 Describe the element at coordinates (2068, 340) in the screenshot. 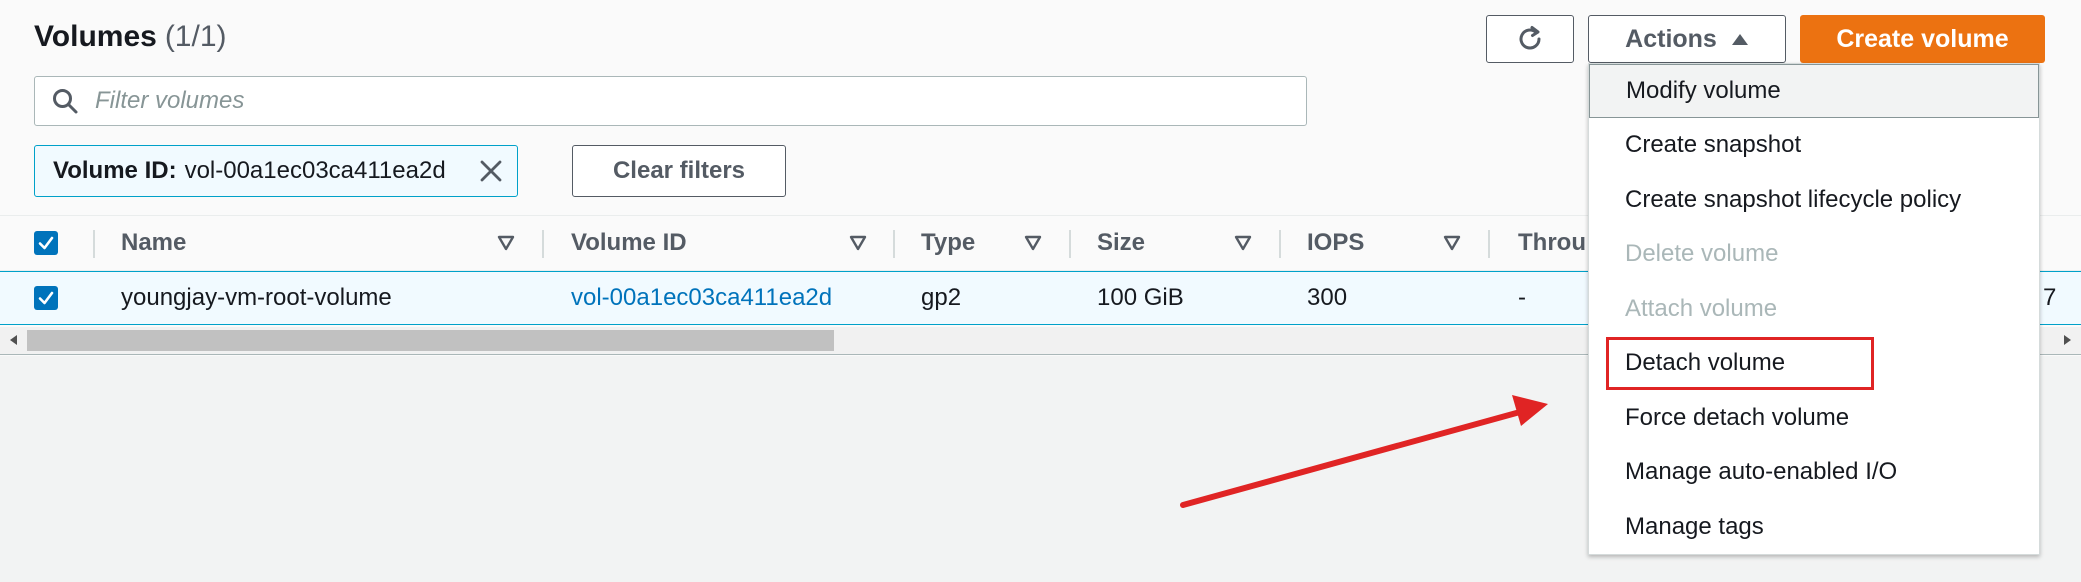

I see `scroll-right-arrow-icon` at that location.